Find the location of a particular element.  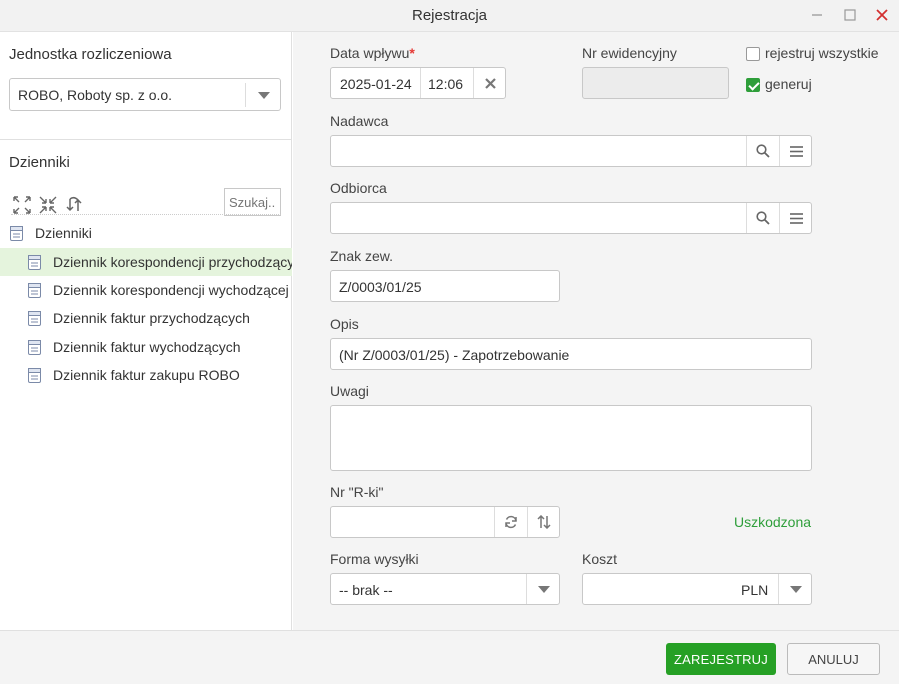

tree-item-outgoing-invoices: Dziennik faktur wychodzących is located at coordinates (146, 347).